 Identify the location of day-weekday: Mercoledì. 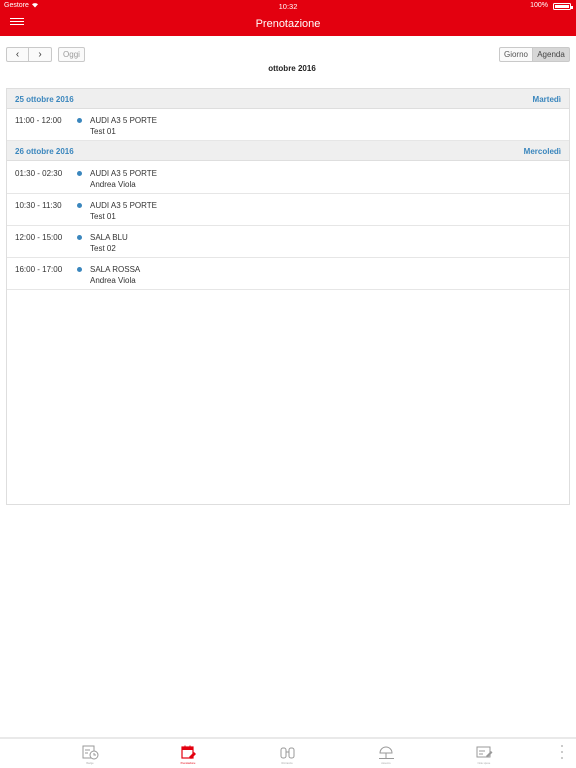
(542, 151).